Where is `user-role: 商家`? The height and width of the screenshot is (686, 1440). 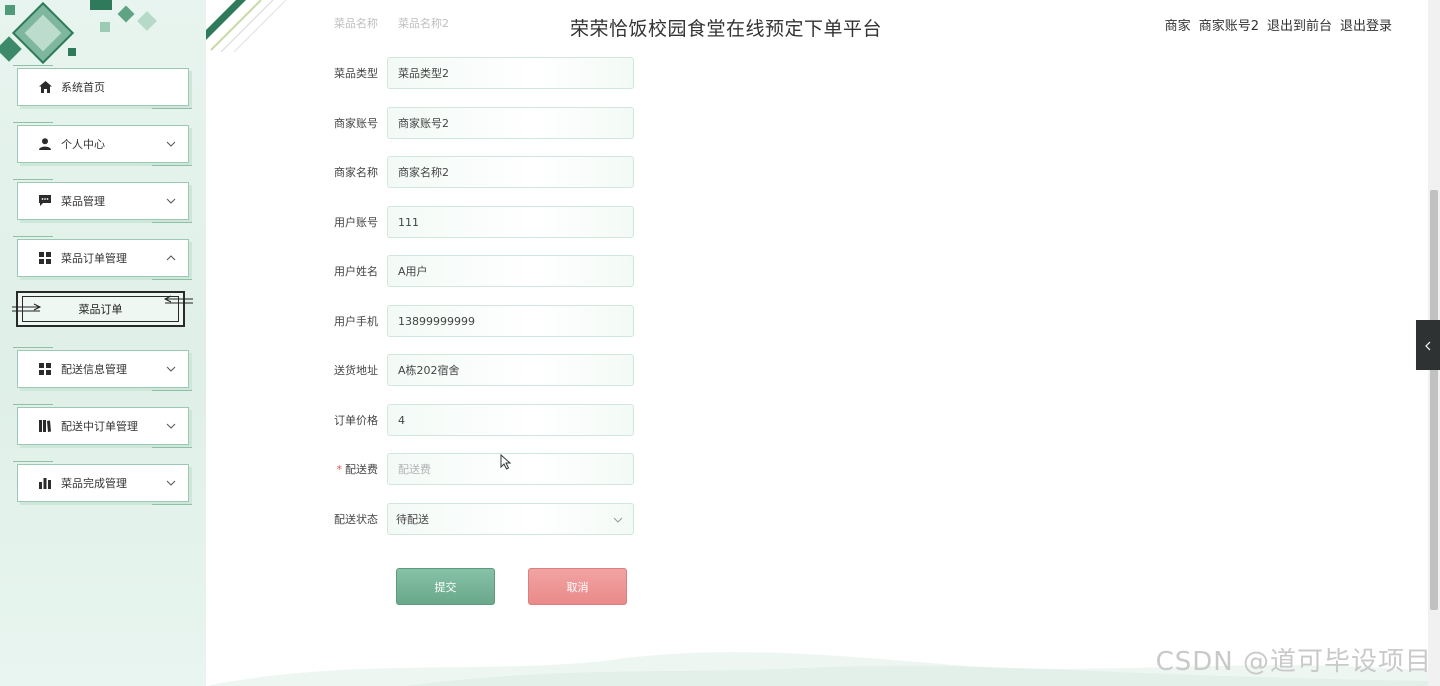
user-role: 商家 is located at coordinates (1177, 26).